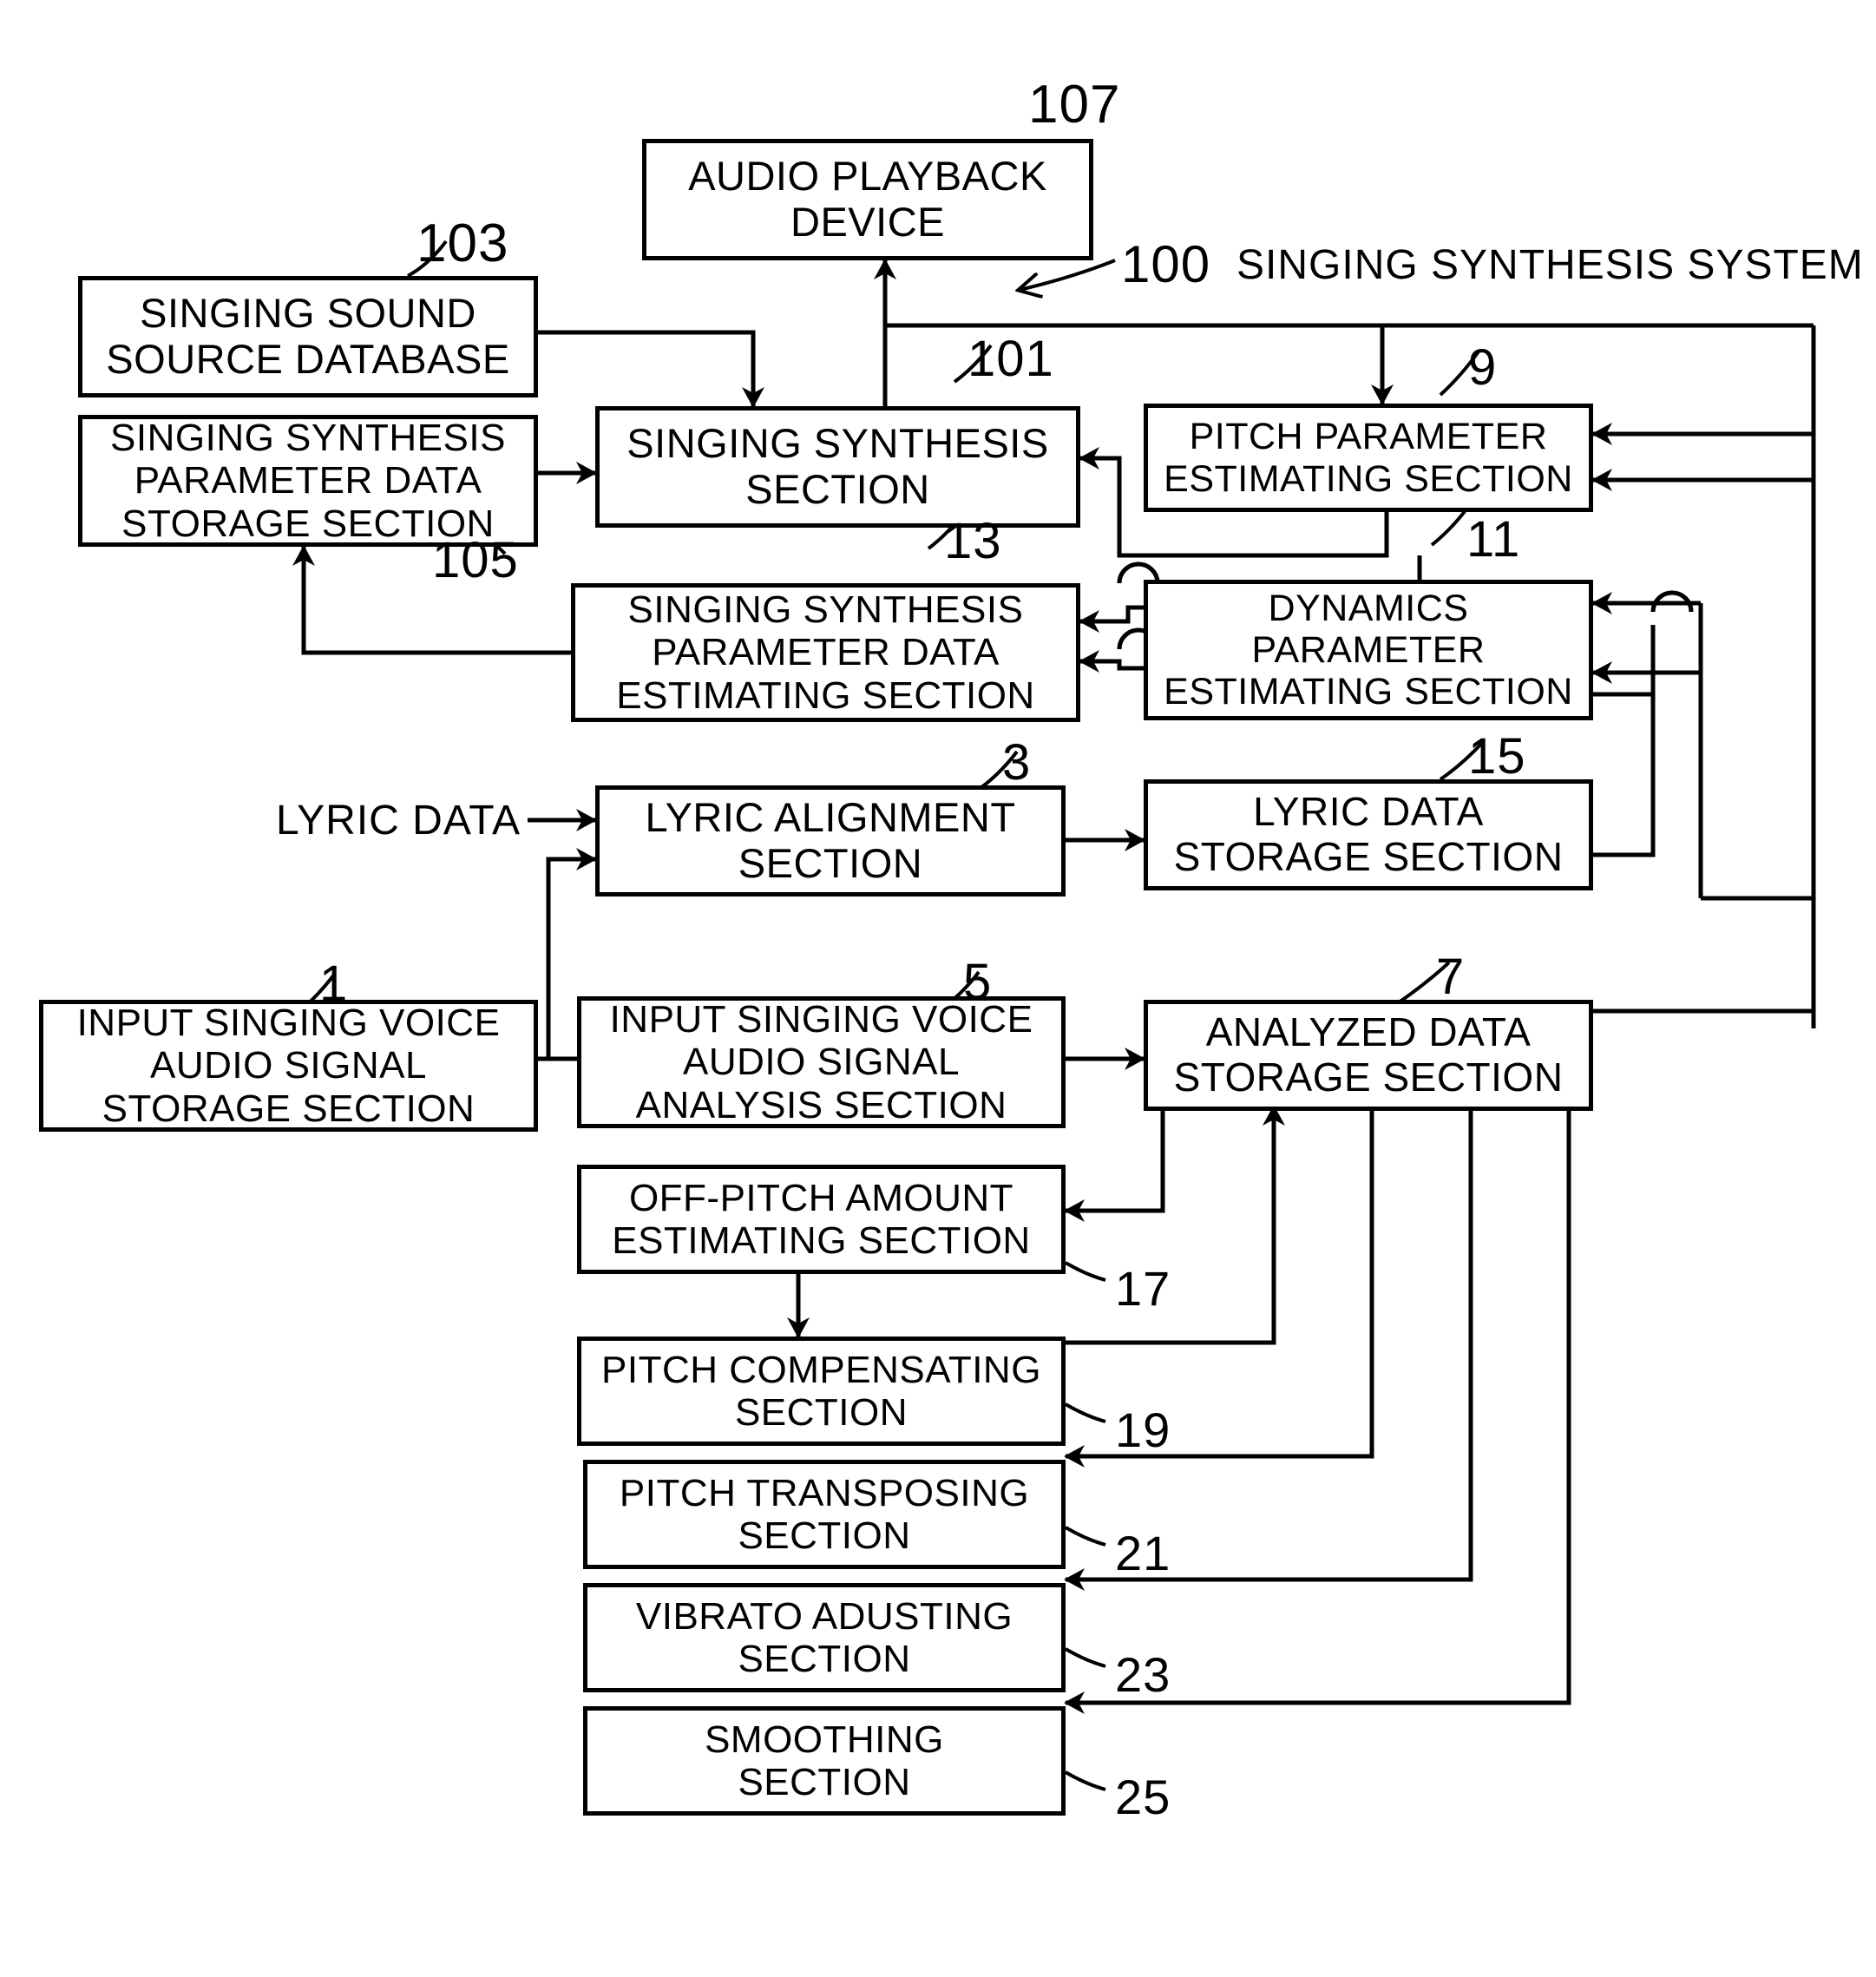 This screenshot has height=1977, width=1876. What do you see at coordinates (1166, 264) in the screenshot?
I see `ref-numeral-100: 100` at bounding box center [1166, 264].